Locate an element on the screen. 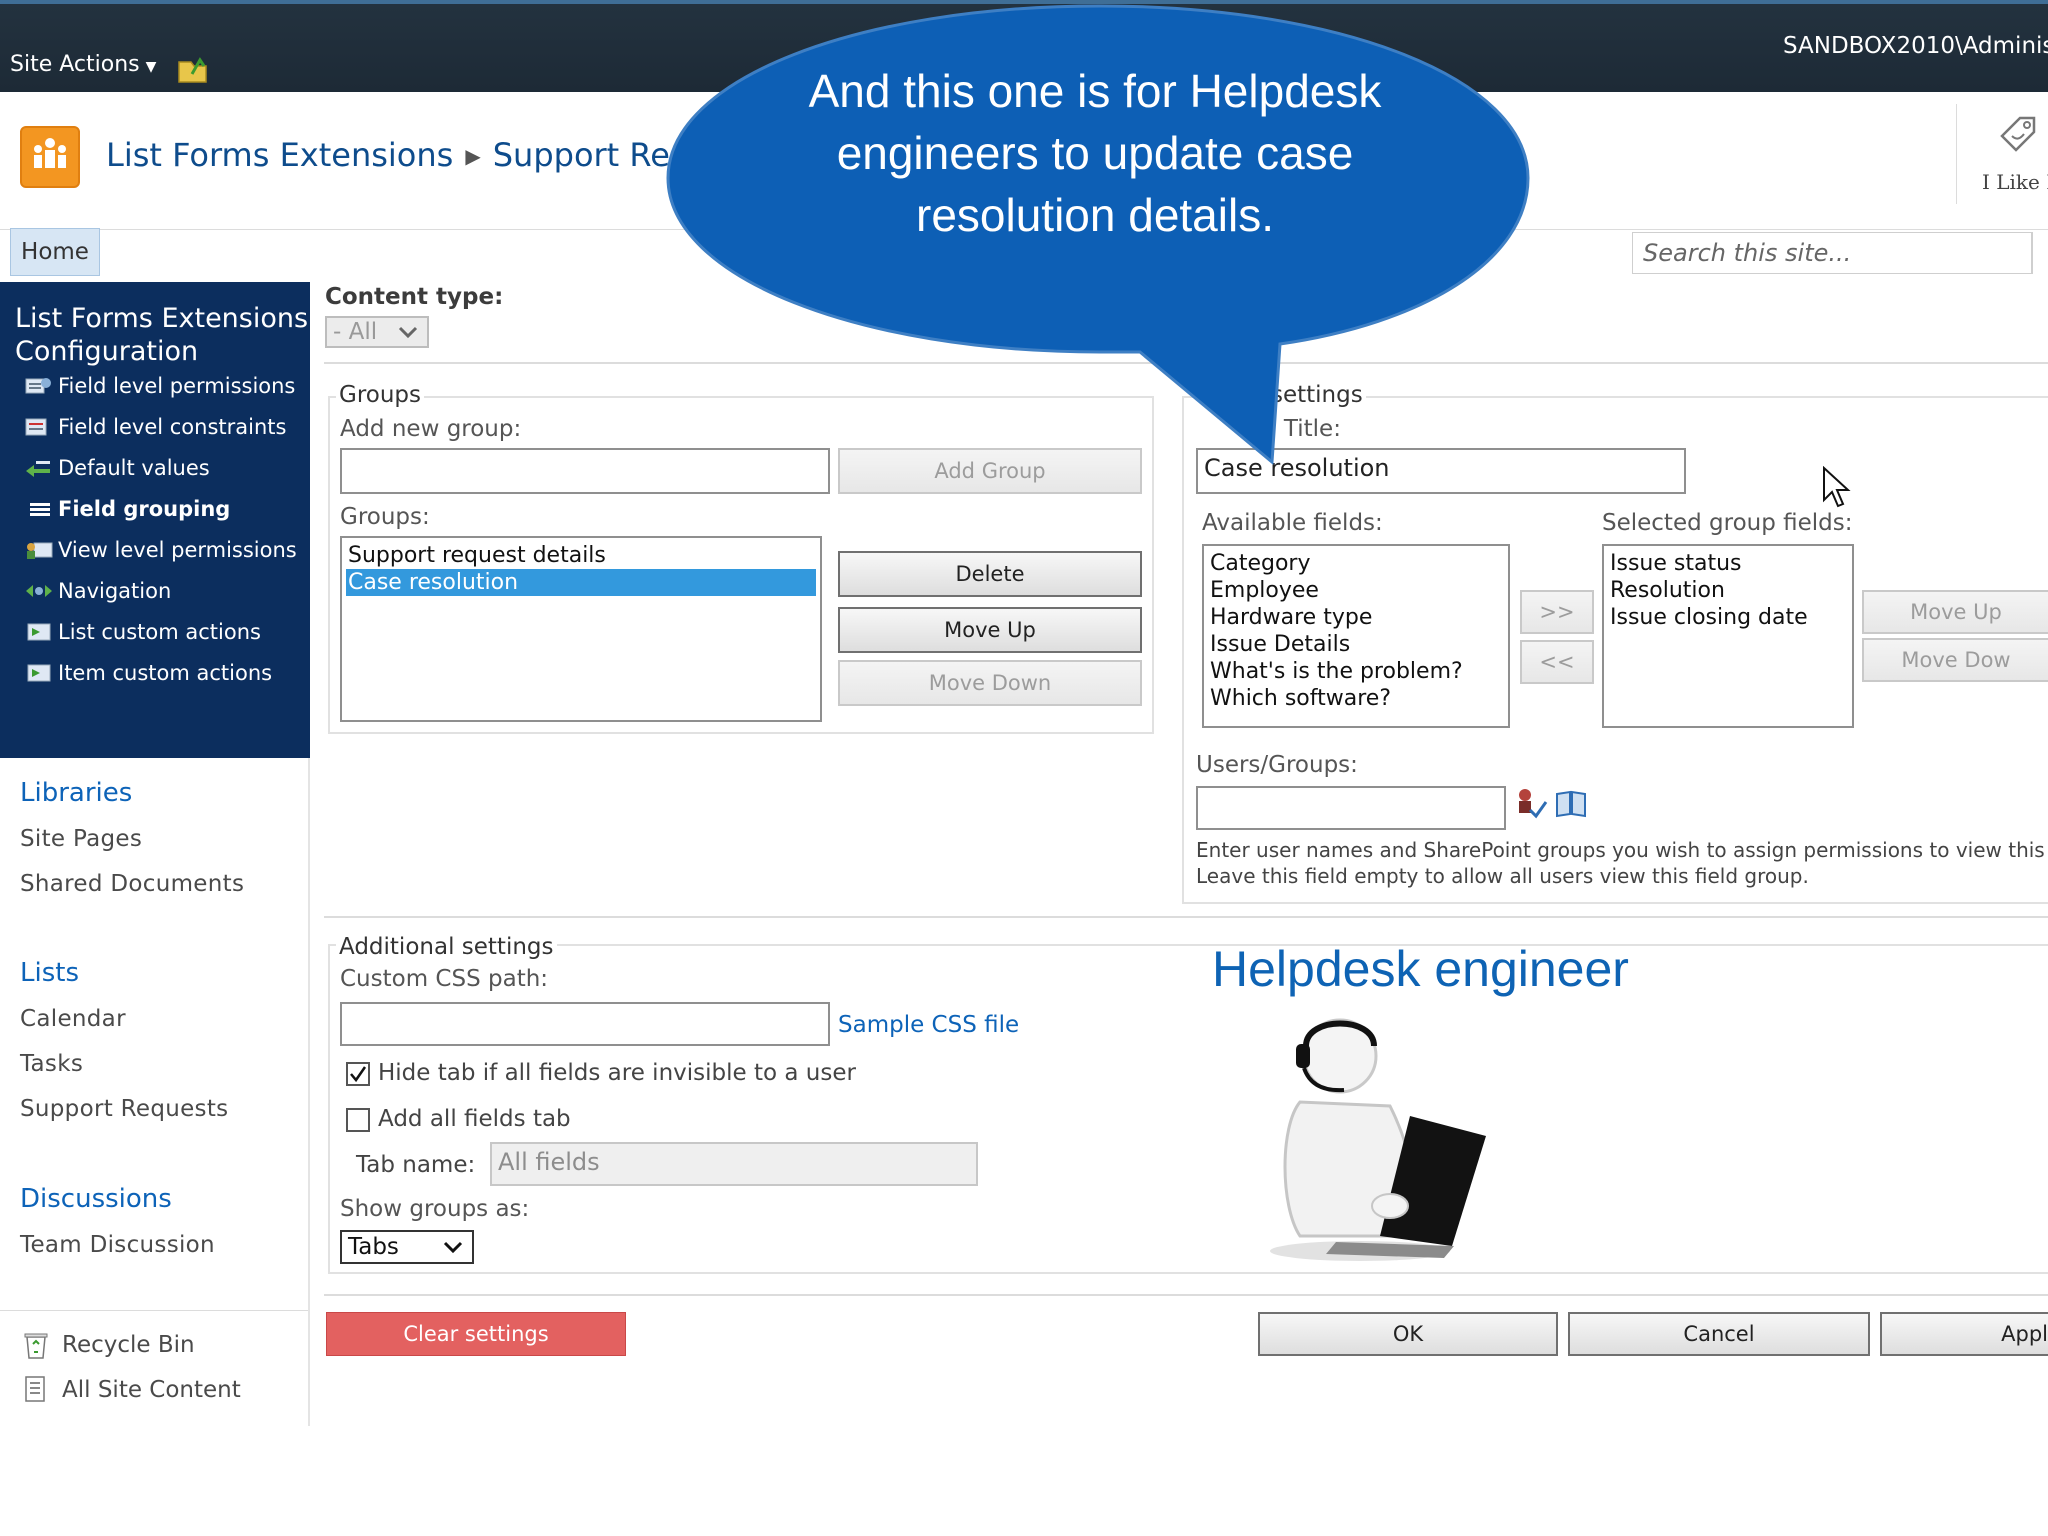  breadcrumb-site: List Forms Extensions is located at coordinates (279, 155).